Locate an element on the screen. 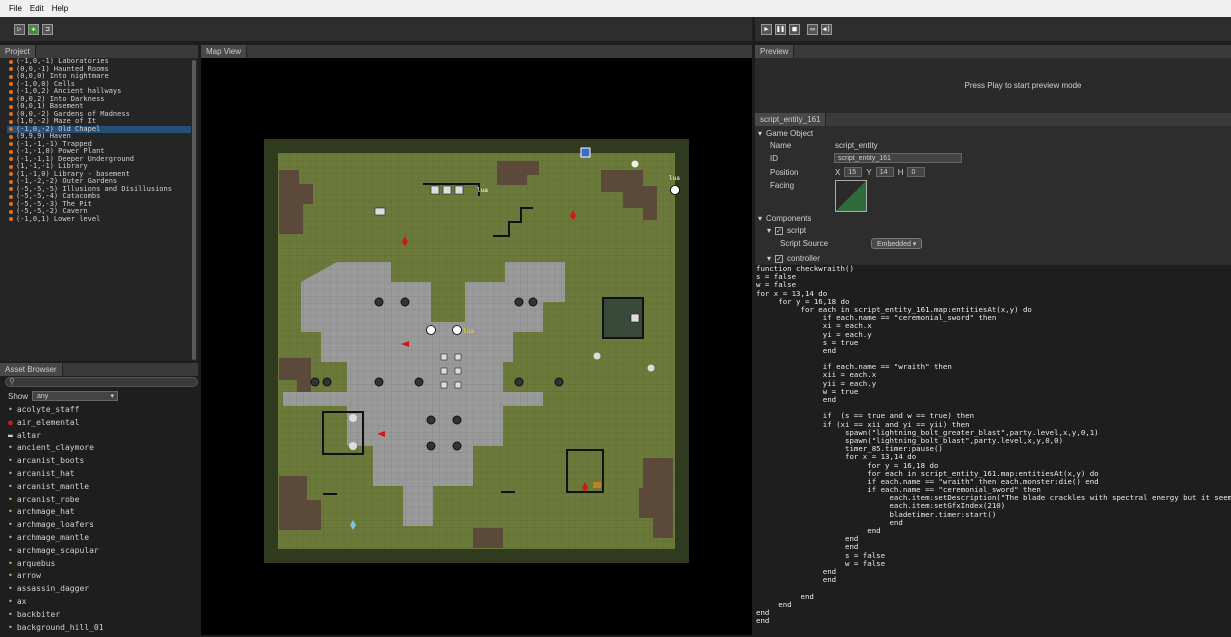 The image size is (1231, 637). asset-search-input: ⚲ is located at coordinates (101, 382).